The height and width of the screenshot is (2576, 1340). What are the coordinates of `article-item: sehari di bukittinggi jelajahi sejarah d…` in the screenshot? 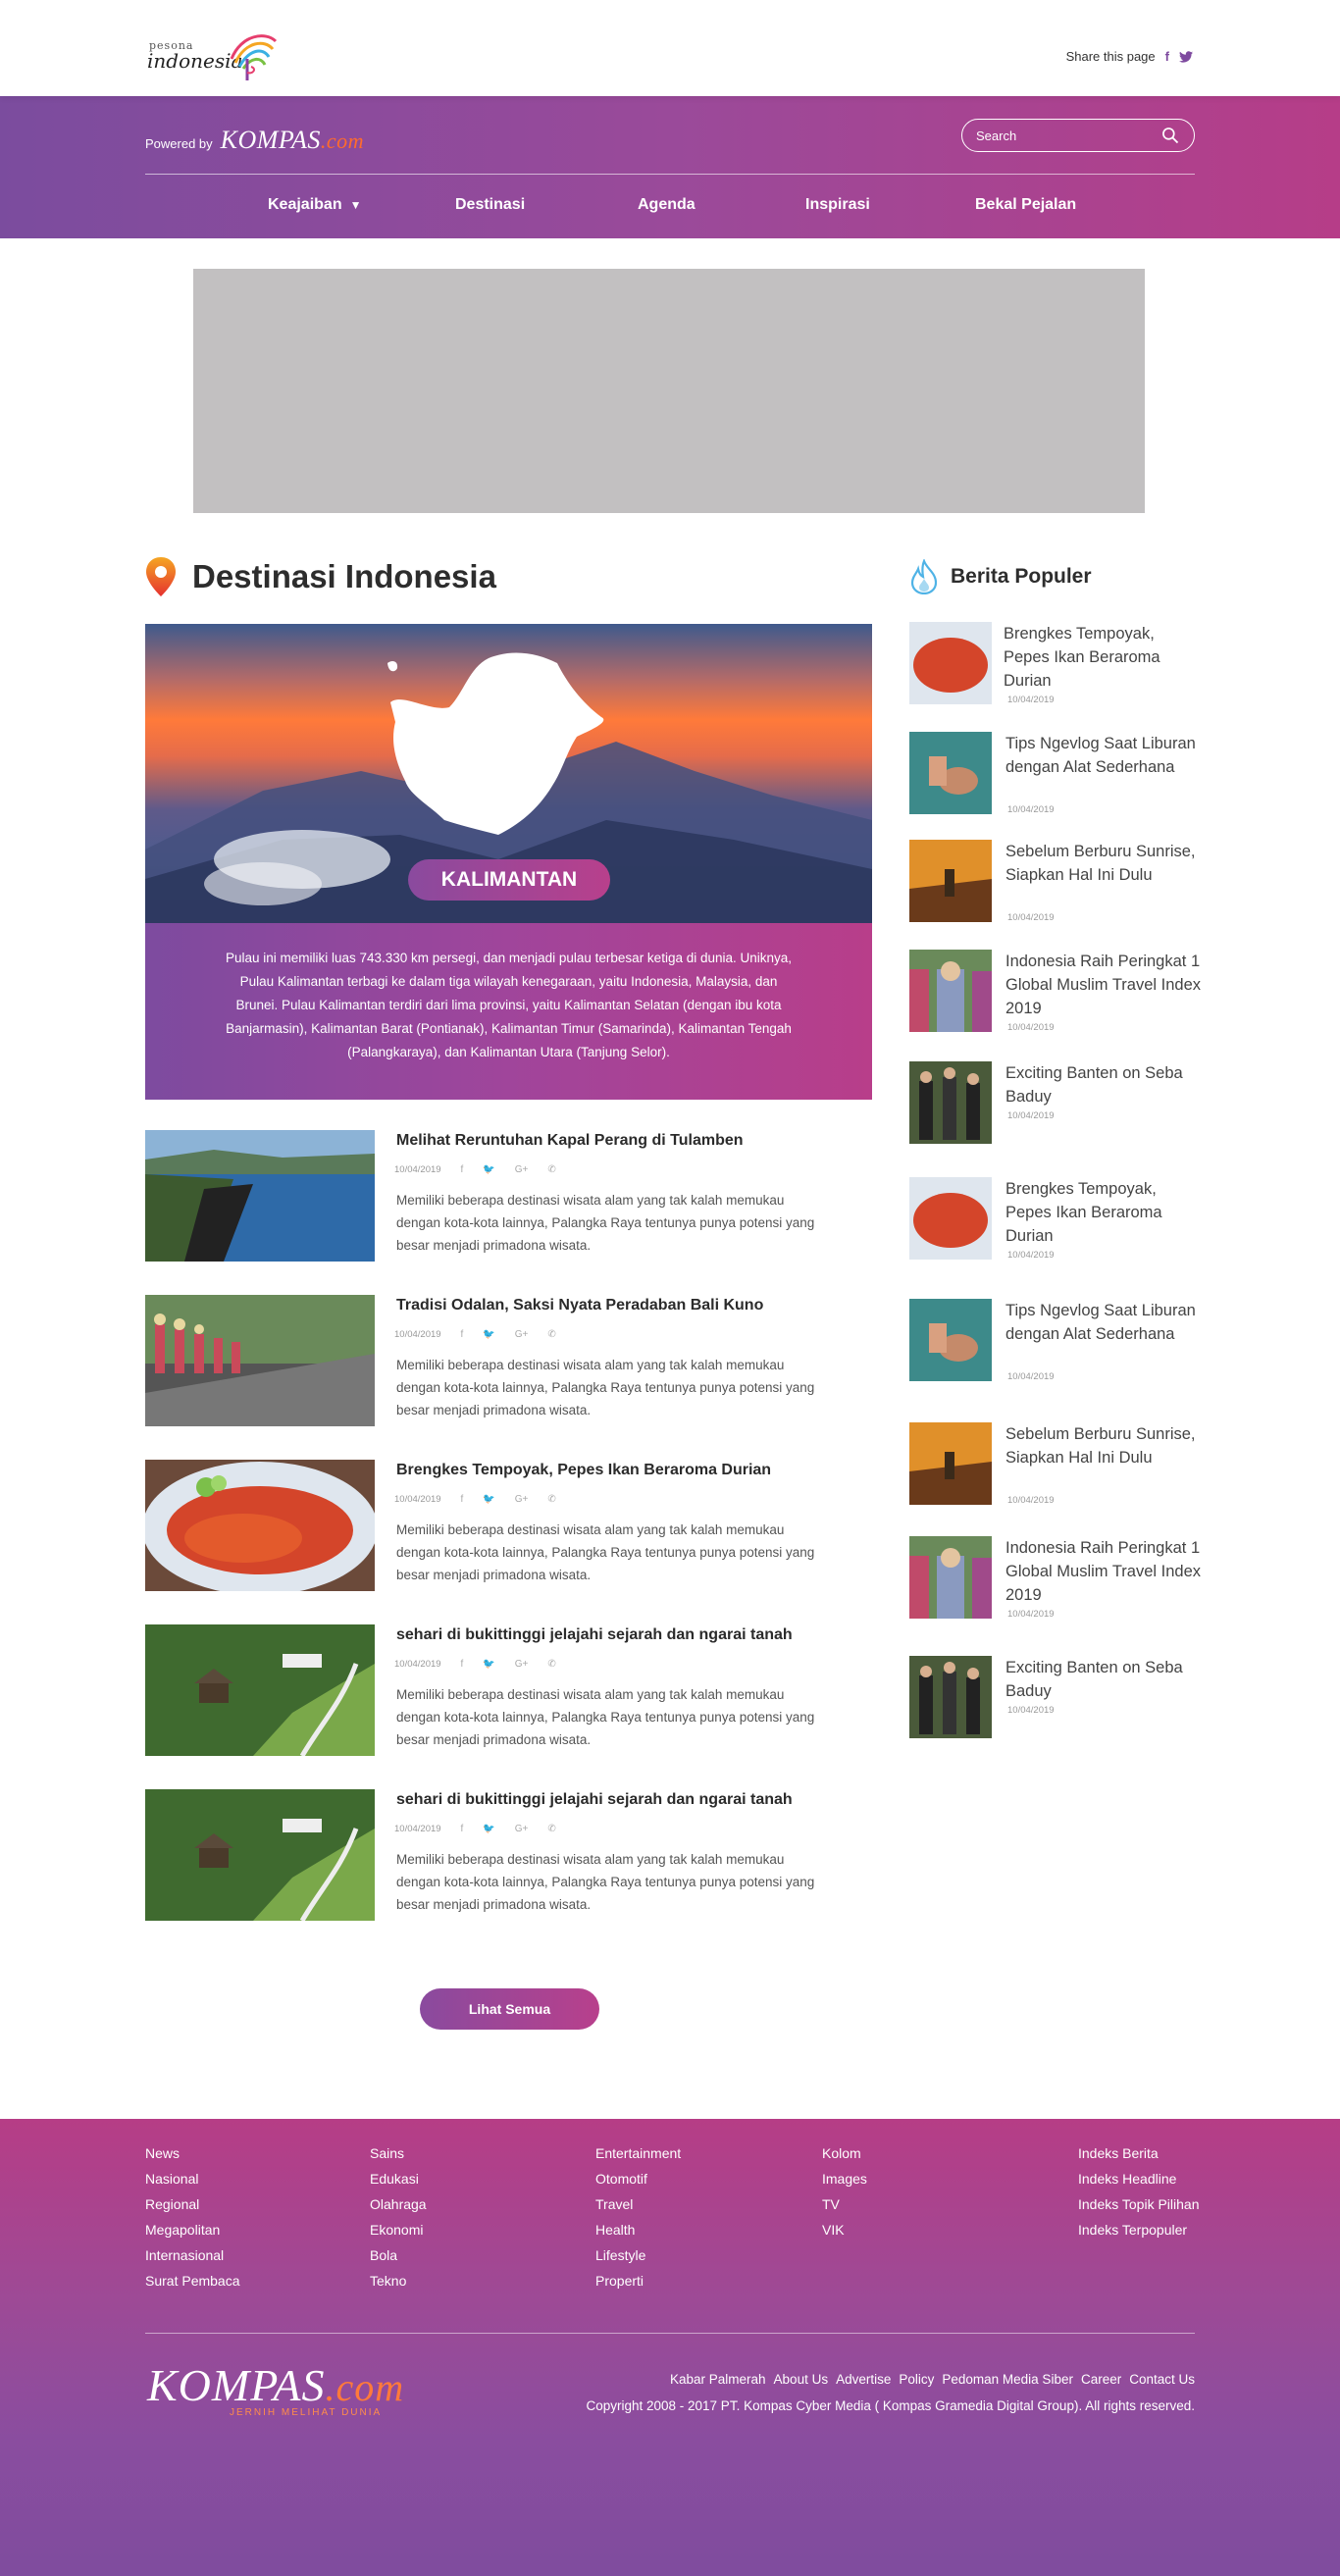 It's located at (509, 1871).